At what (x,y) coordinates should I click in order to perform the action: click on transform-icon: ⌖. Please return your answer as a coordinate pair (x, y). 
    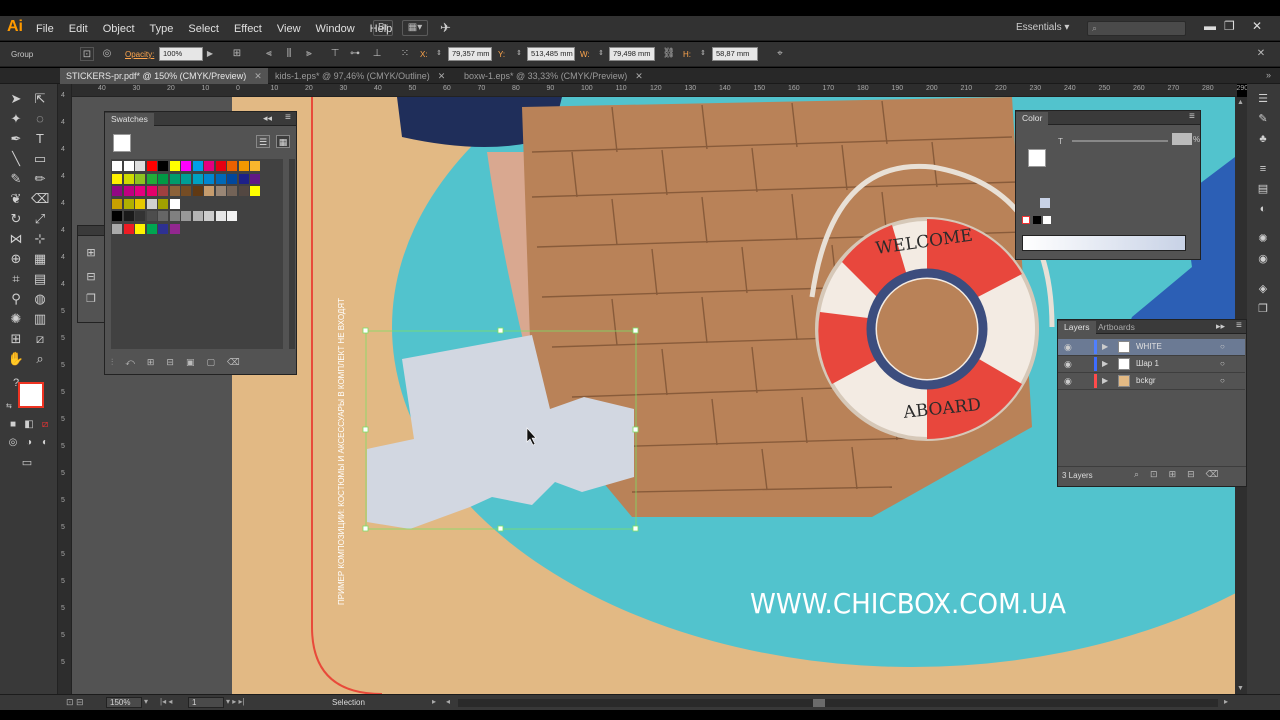
    Looking at the image, I should click on (780, 54).